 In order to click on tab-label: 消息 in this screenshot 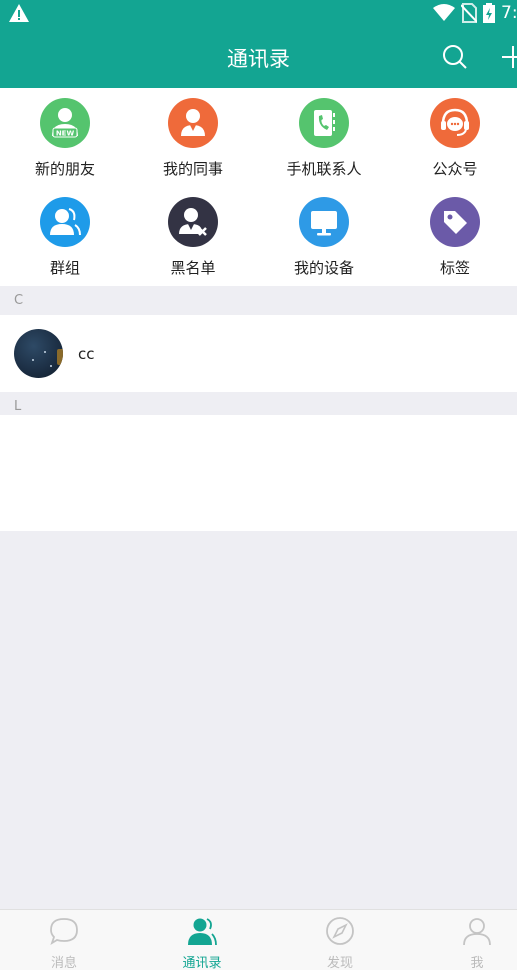, I will do `click(63, 963)`.